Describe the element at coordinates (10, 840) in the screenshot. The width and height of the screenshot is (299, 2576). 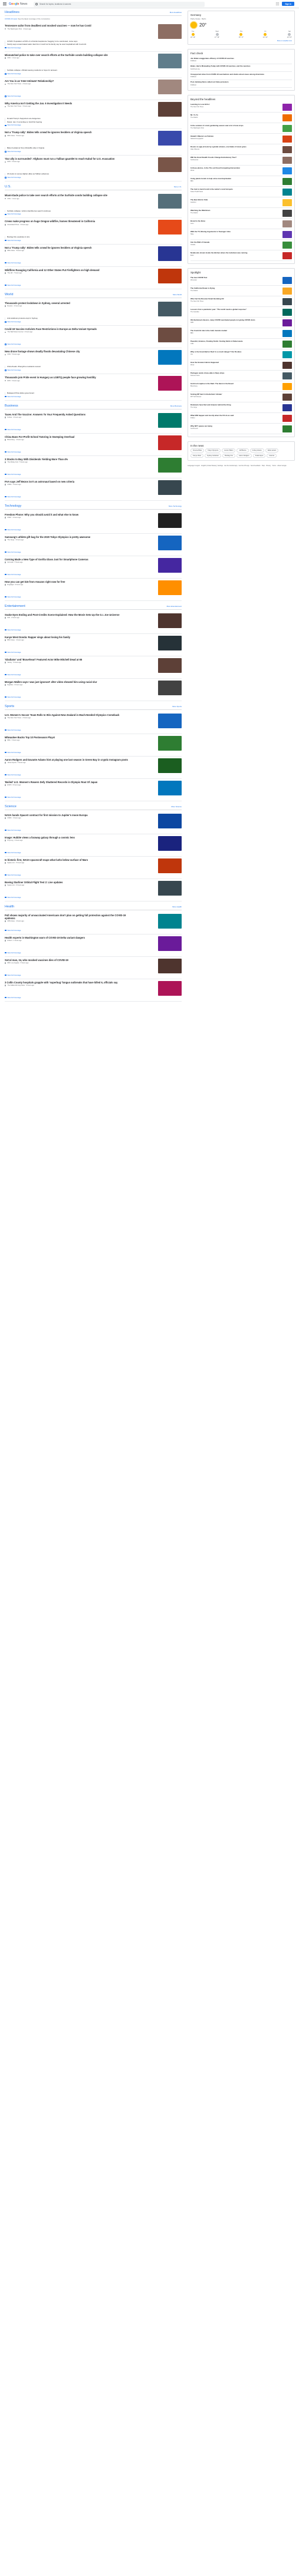
I see `story-source: Phys.org` at that location.